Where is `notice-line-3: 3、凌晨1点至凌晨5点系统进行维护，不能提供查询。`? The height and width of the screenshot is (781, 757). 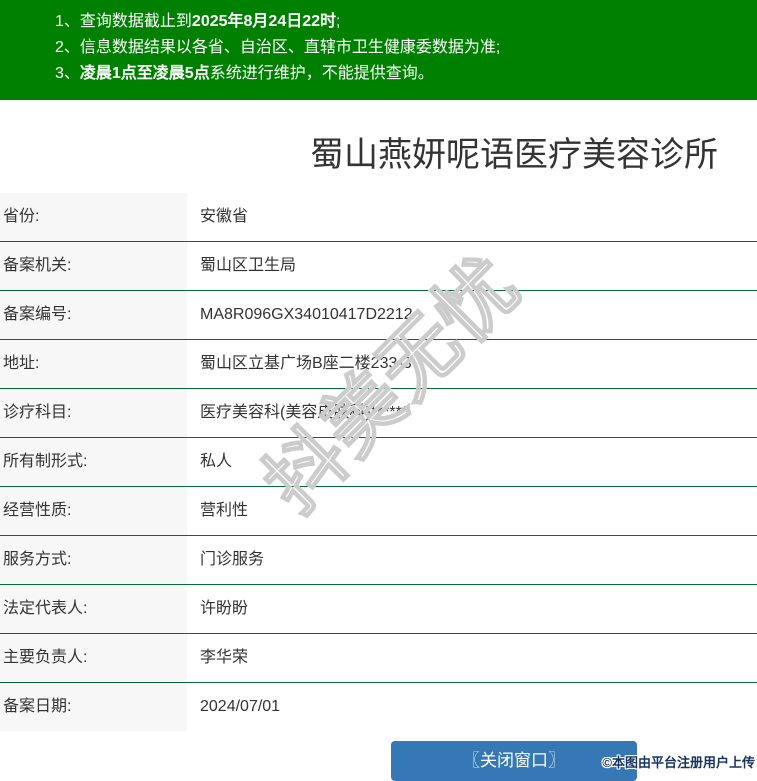 notice-line-3: 3、凌晨1点至凌晨5点系统进行维护，不能提供查询。 is located at coordinates (401, 74).